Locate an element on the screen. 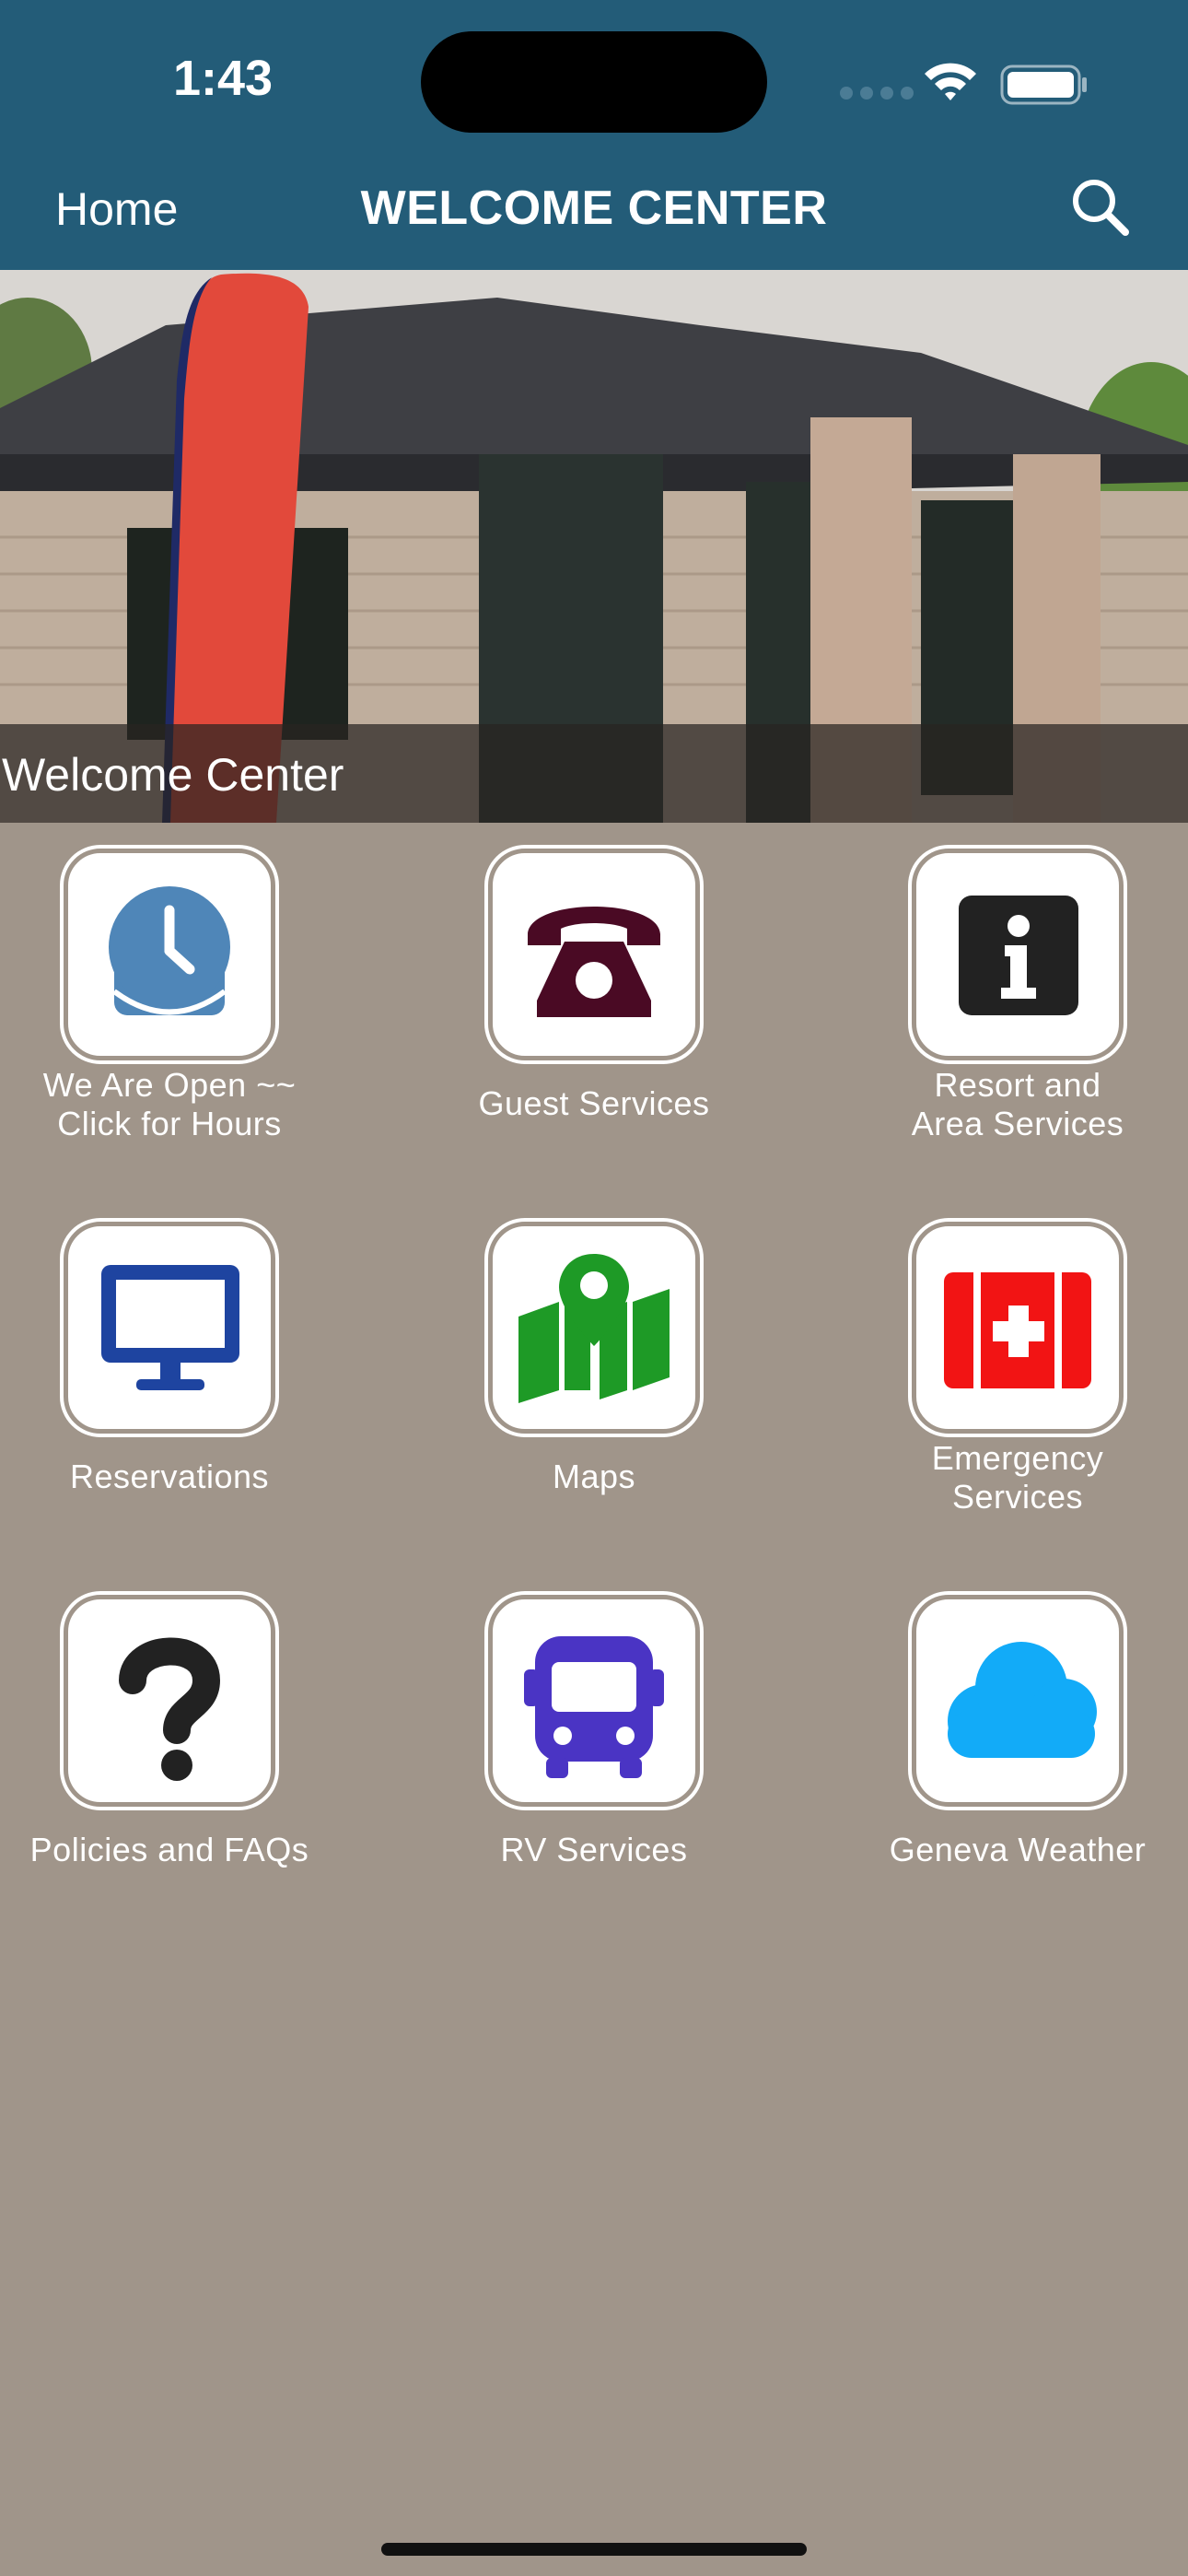  tile-label-line2: Services is located at coordinates (1017, 1497).